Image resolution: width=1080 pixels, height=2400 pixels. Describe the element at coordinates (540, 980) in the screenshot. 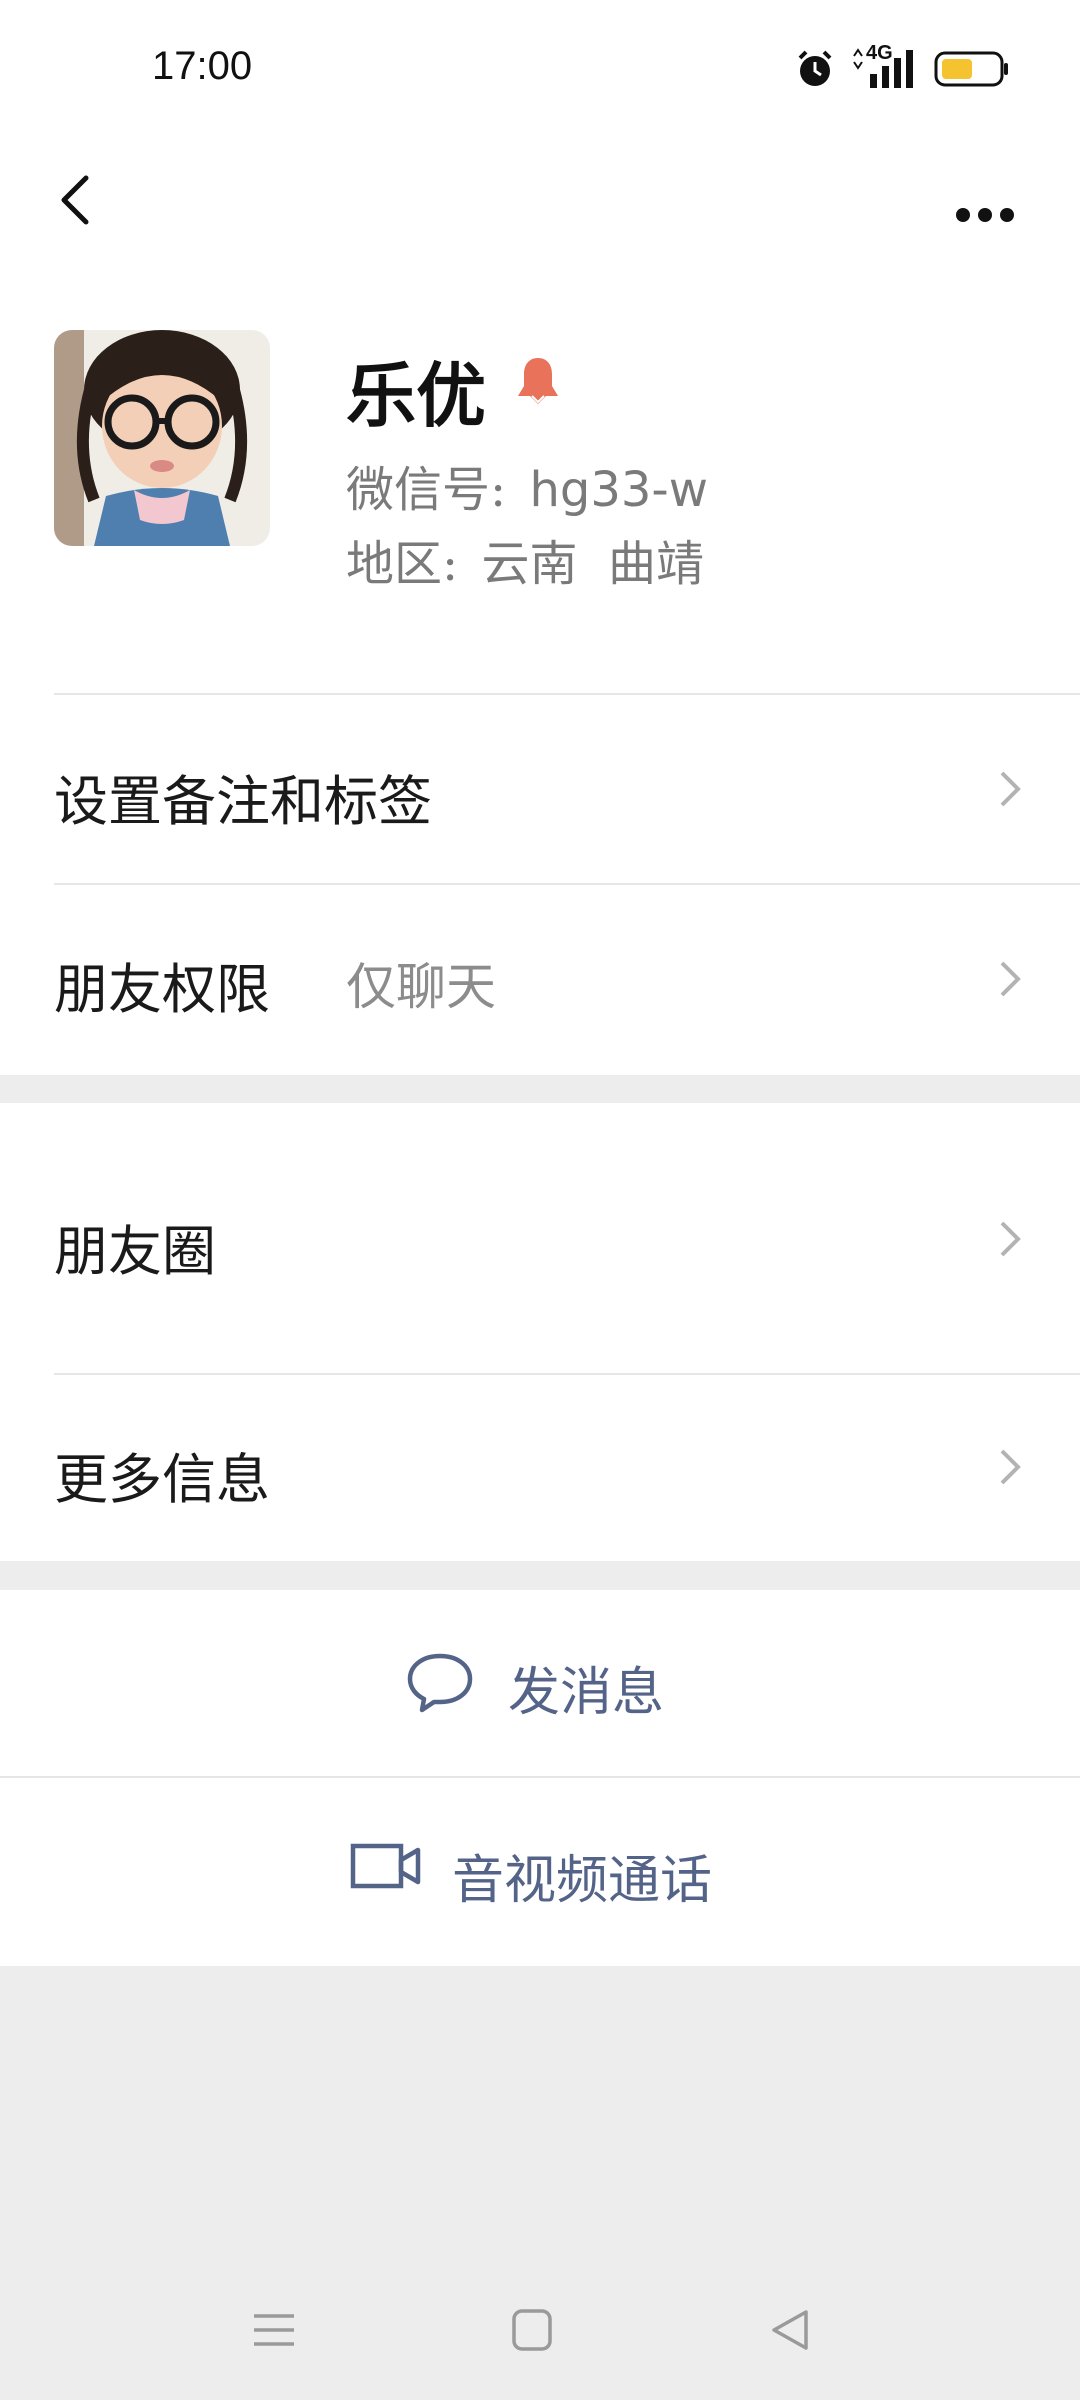

I see `friend-permissions-row: 朋友权限 仅聊天` at that location.